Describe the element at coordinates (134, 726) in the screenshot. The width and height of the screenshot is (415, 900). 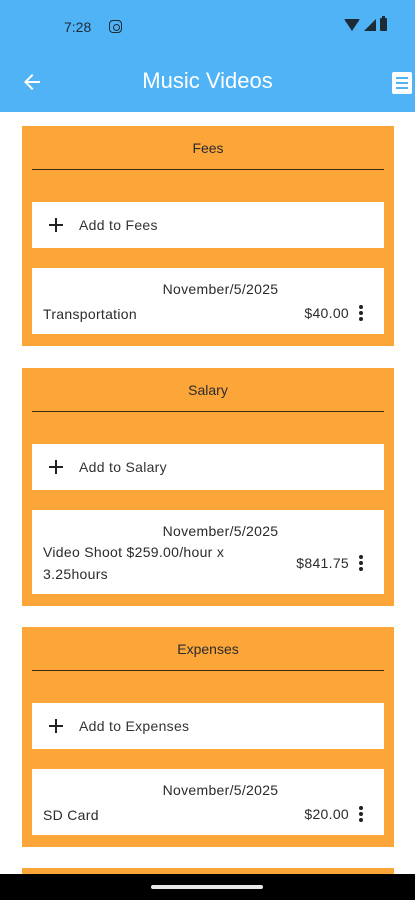
I see `add-label: Add to Expenses` at that location.